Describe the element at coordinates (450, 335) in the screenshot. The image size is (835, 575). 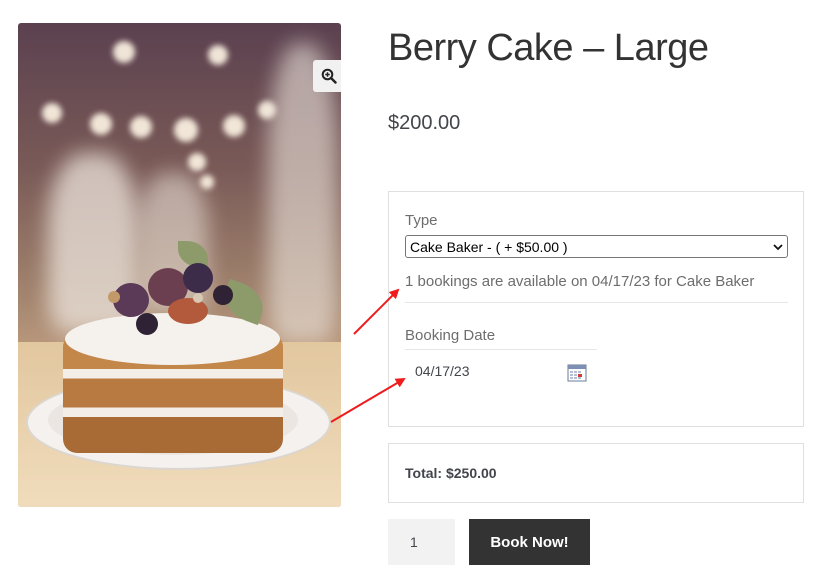
I see `booking-date-label: Booking Date` at that location.